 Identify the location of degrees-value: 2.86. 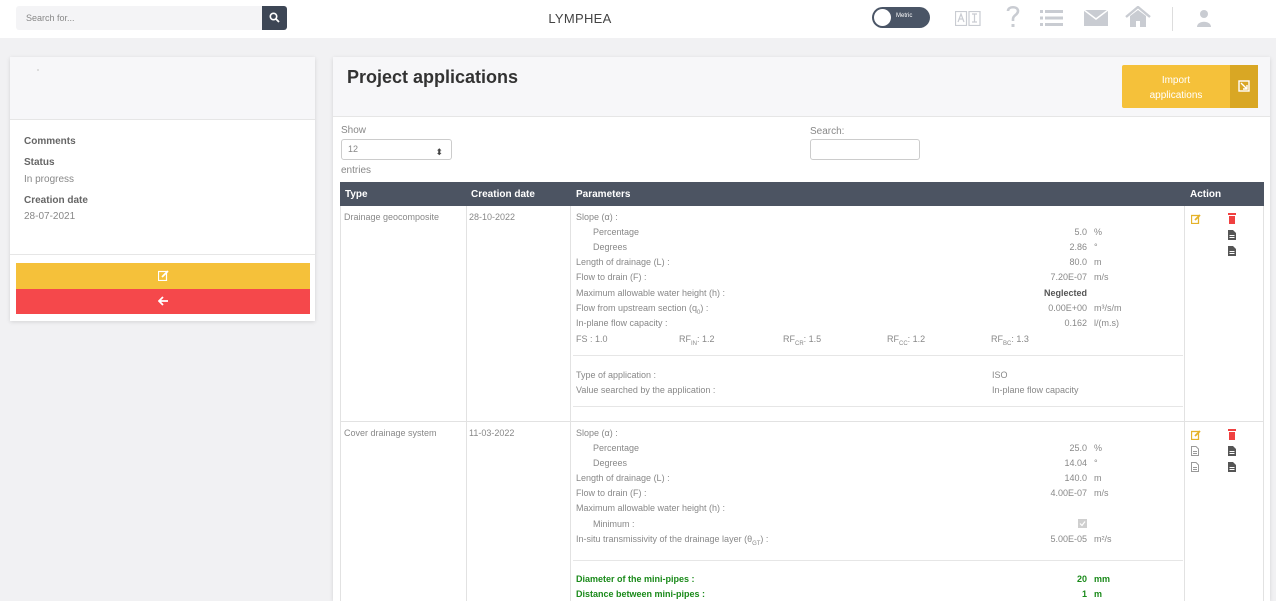
(1078, 247).